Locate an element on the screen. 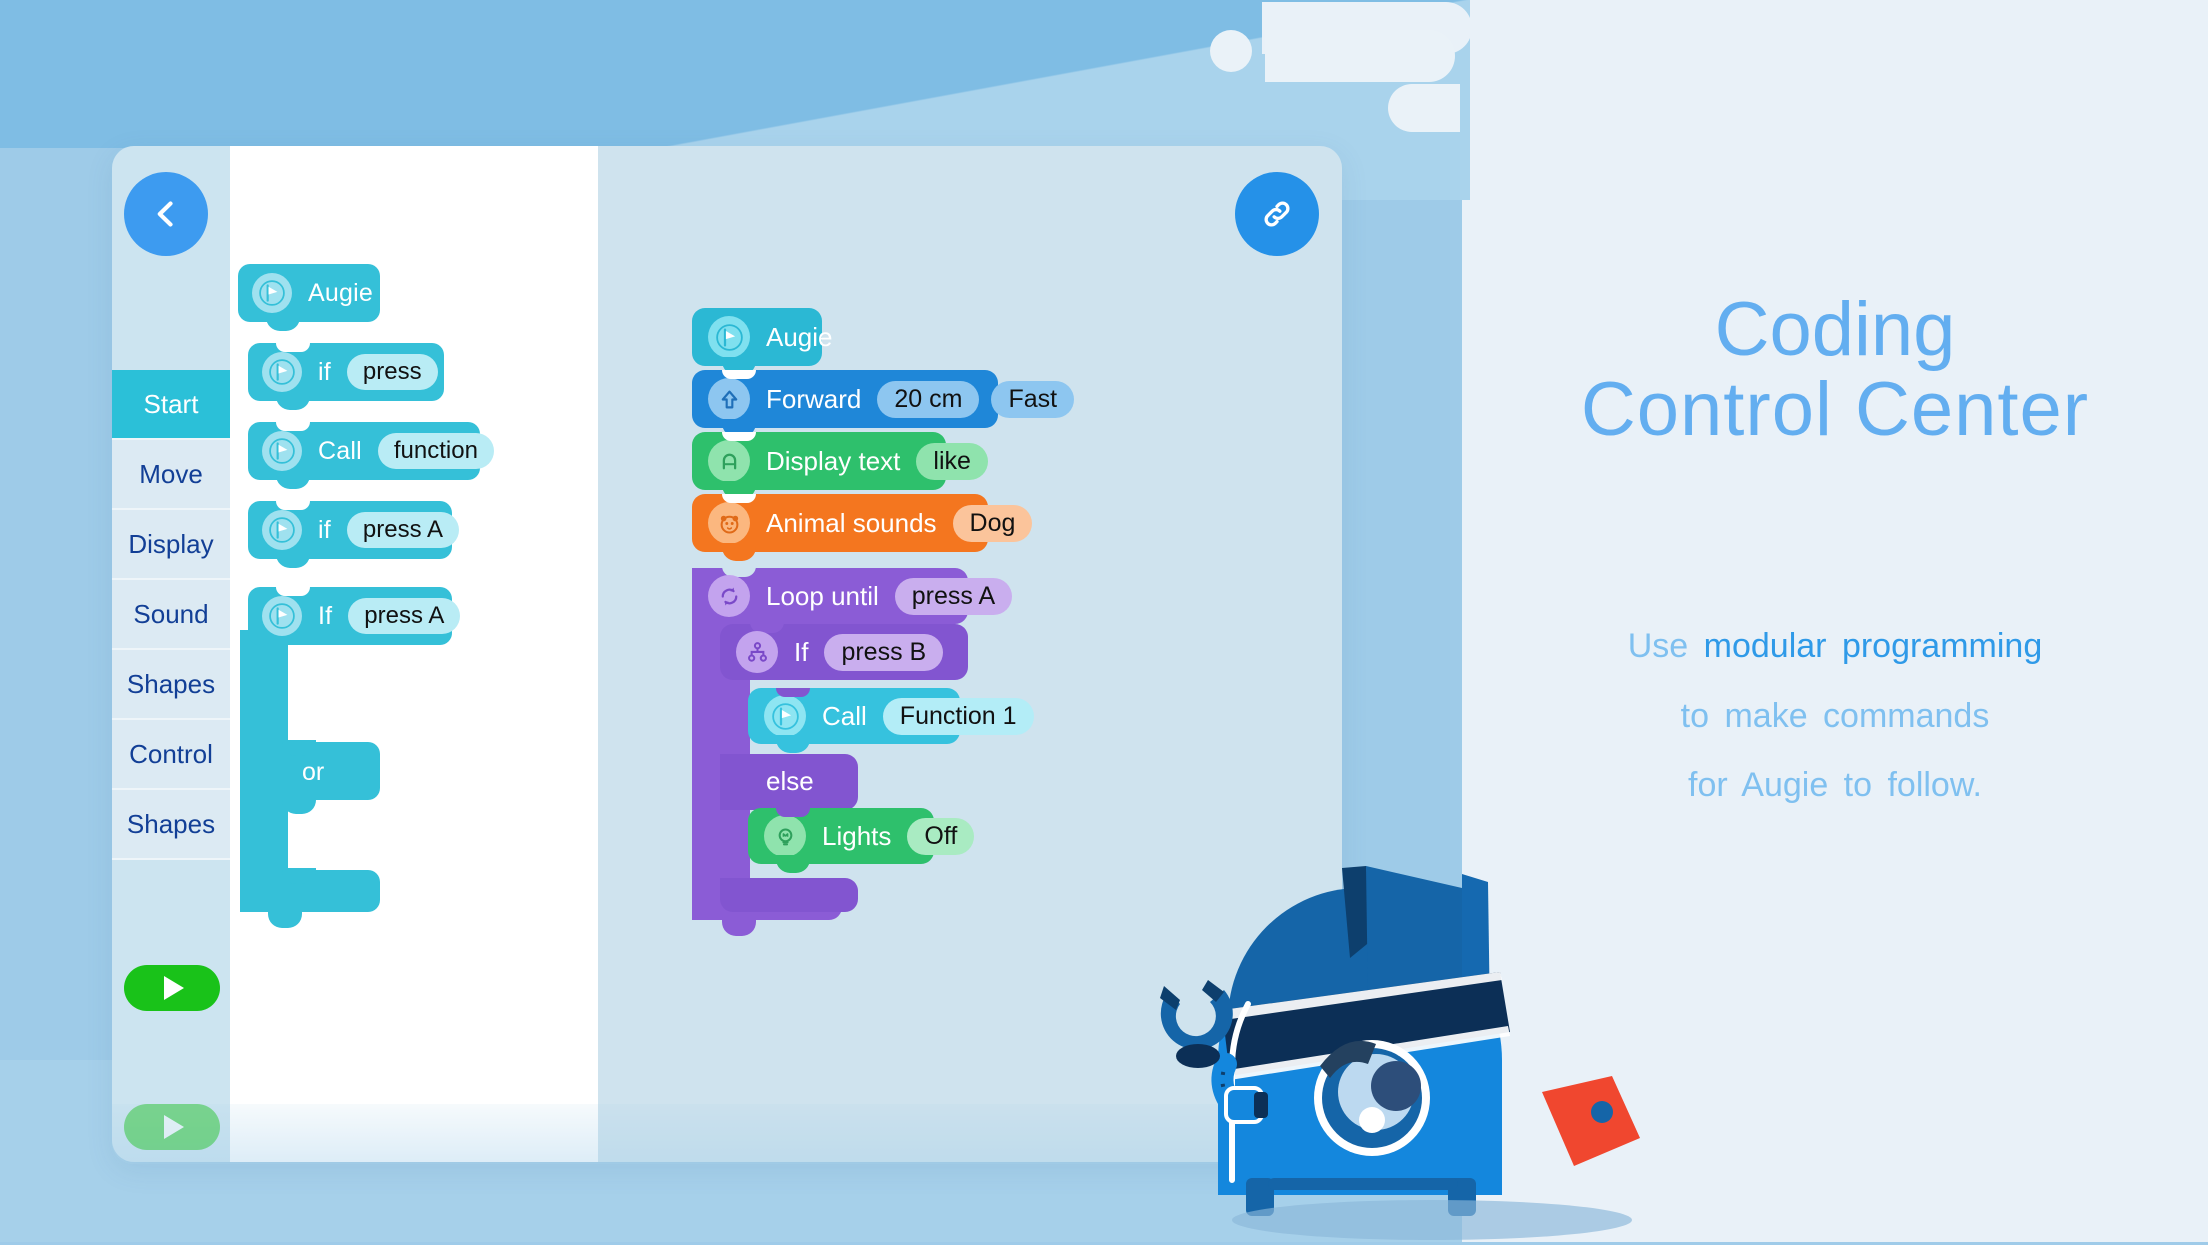 The height and width of the screenshot is (1245, 2208). canvas-block-label: Loop until is located at coordinates (822, 595).